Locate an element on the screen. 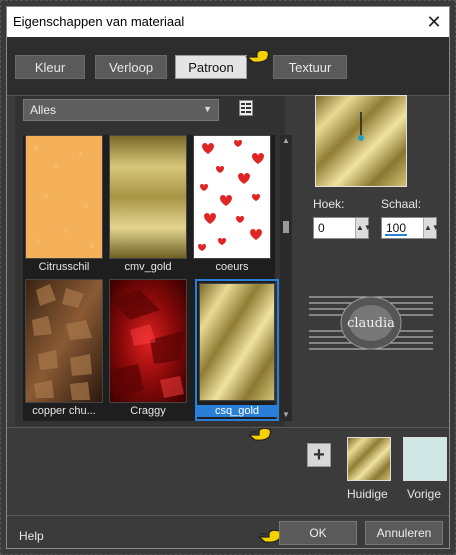 The height and width of the screenshot is (555, 456). pattern-swatch-copper-chunks is located at coordinates (64, 341).